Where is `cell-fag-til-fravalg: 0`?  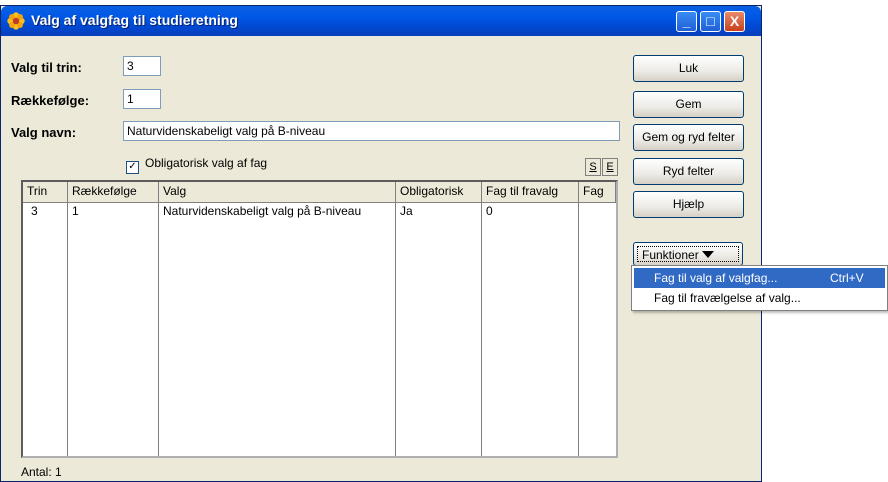
cell-fag-til-fravalg: 0 is located at coordinates (489, 211).